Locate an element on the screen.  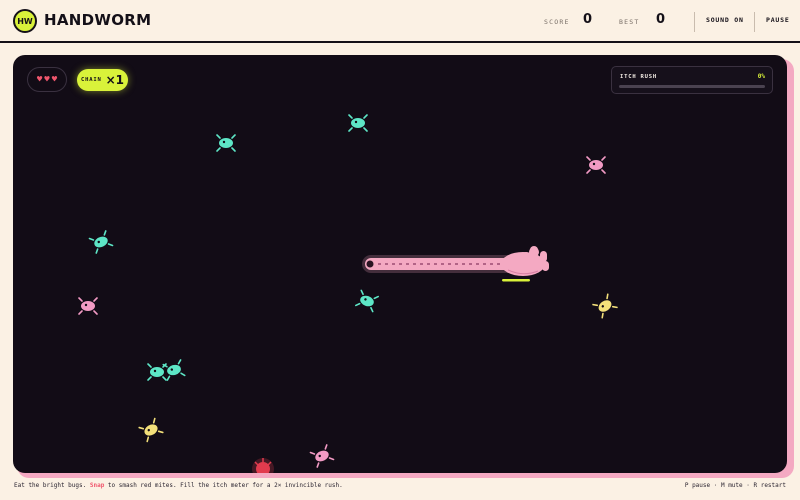
red-mite is located at coordinates (262, 465).